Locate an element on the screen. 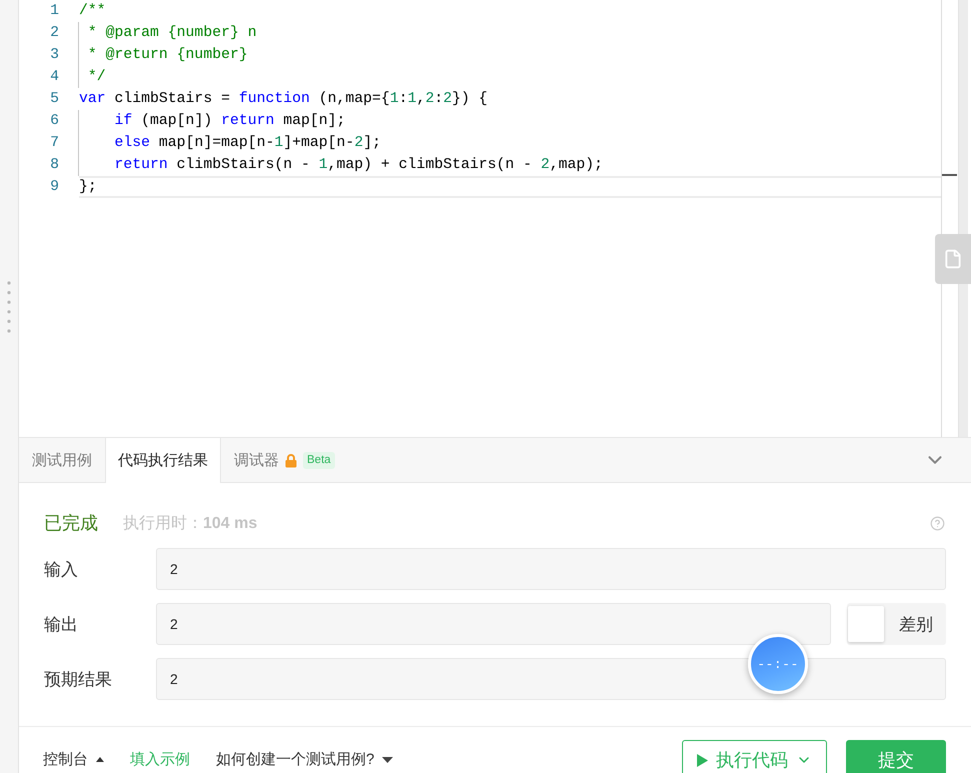 The width and height of the screenshot is (971, 773). drag-handle-icon is located at coordinates (9, 307).